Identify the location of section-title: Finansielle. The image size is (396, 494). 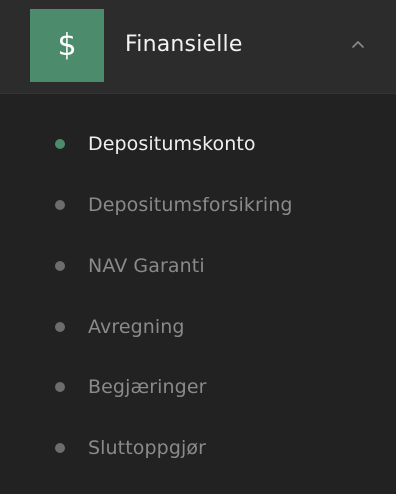
(184, 44).